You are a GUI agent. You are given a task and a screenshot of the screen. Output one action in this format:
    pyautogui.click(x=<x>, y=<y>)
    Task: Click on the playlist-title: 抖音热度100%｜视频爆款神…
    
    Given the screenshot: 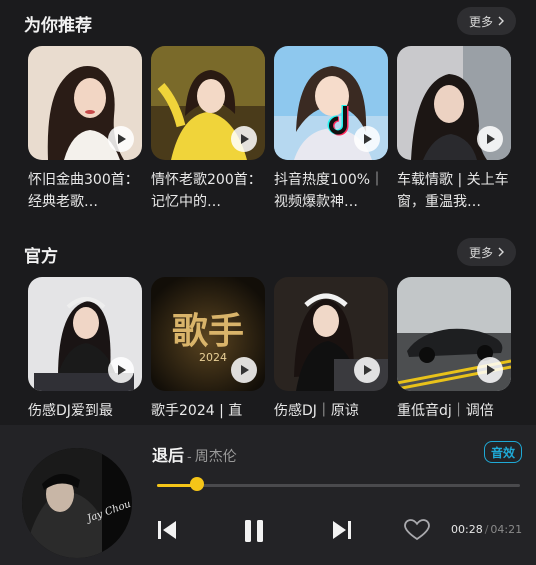 What is the action you would take?
    pyautogui.click(x=331, y=191)
    